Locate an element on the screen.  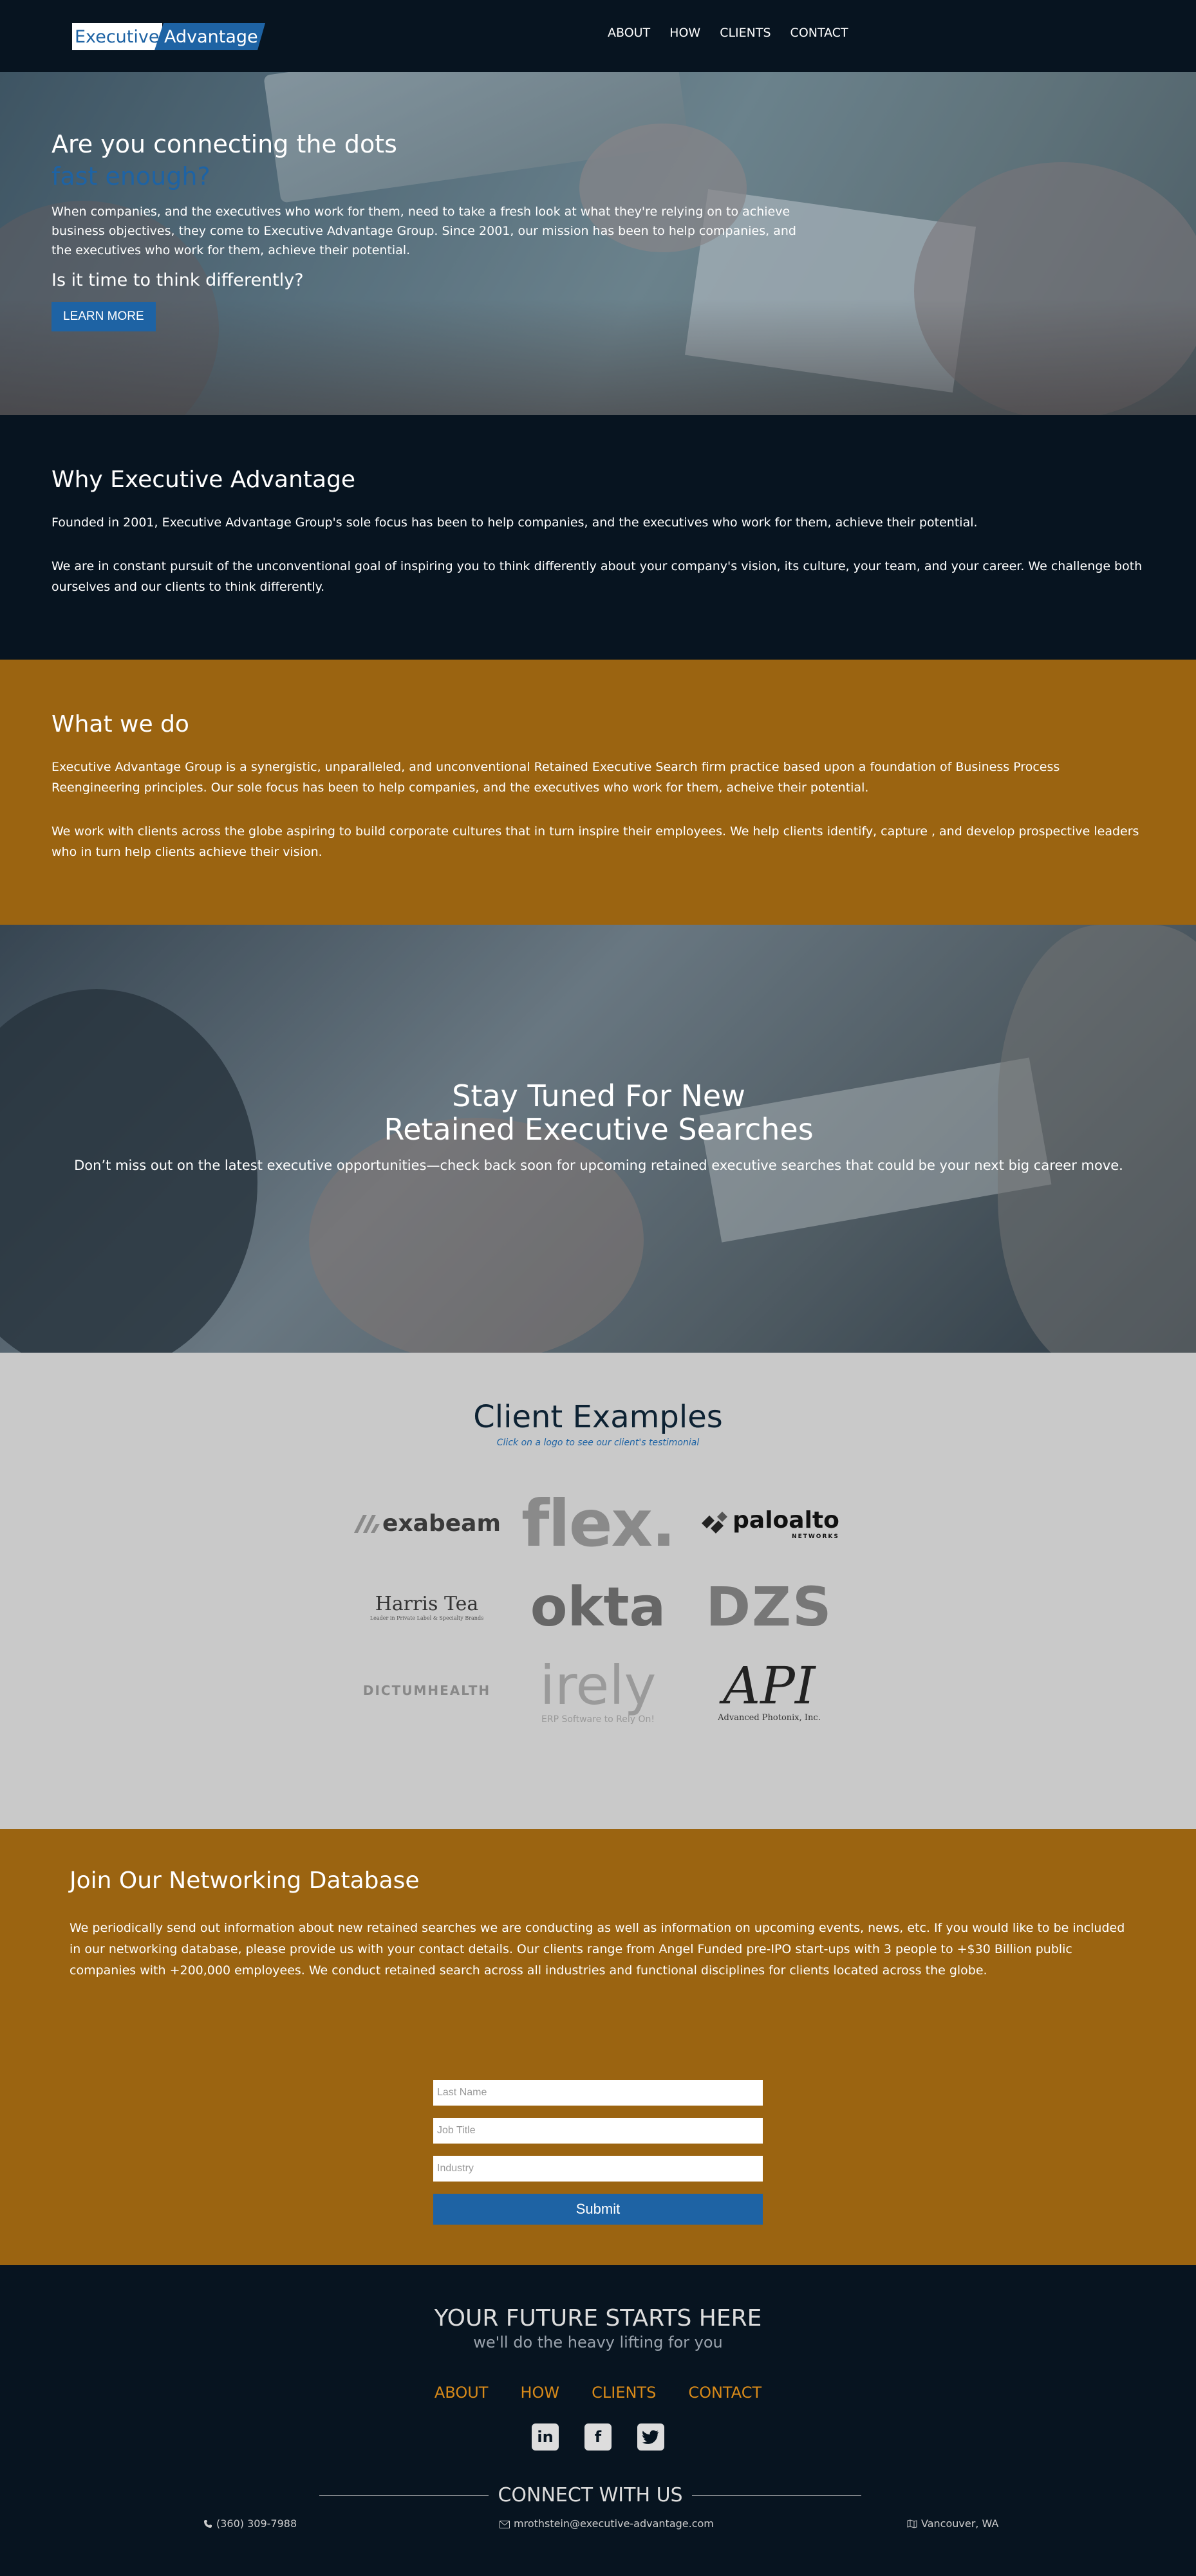
contact-email: mrothstein@executive-advantage.com is located at coordinates (607, 2523).